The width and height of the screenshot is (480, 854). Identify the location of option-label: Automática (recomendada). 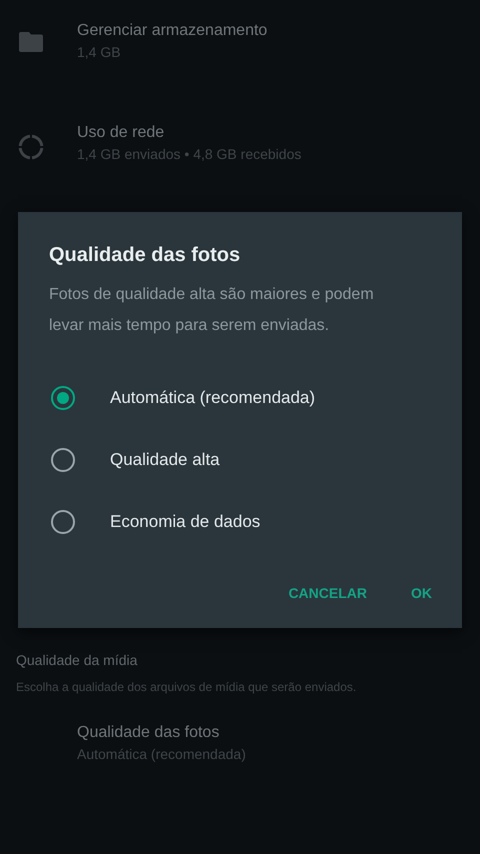
(213, 398).